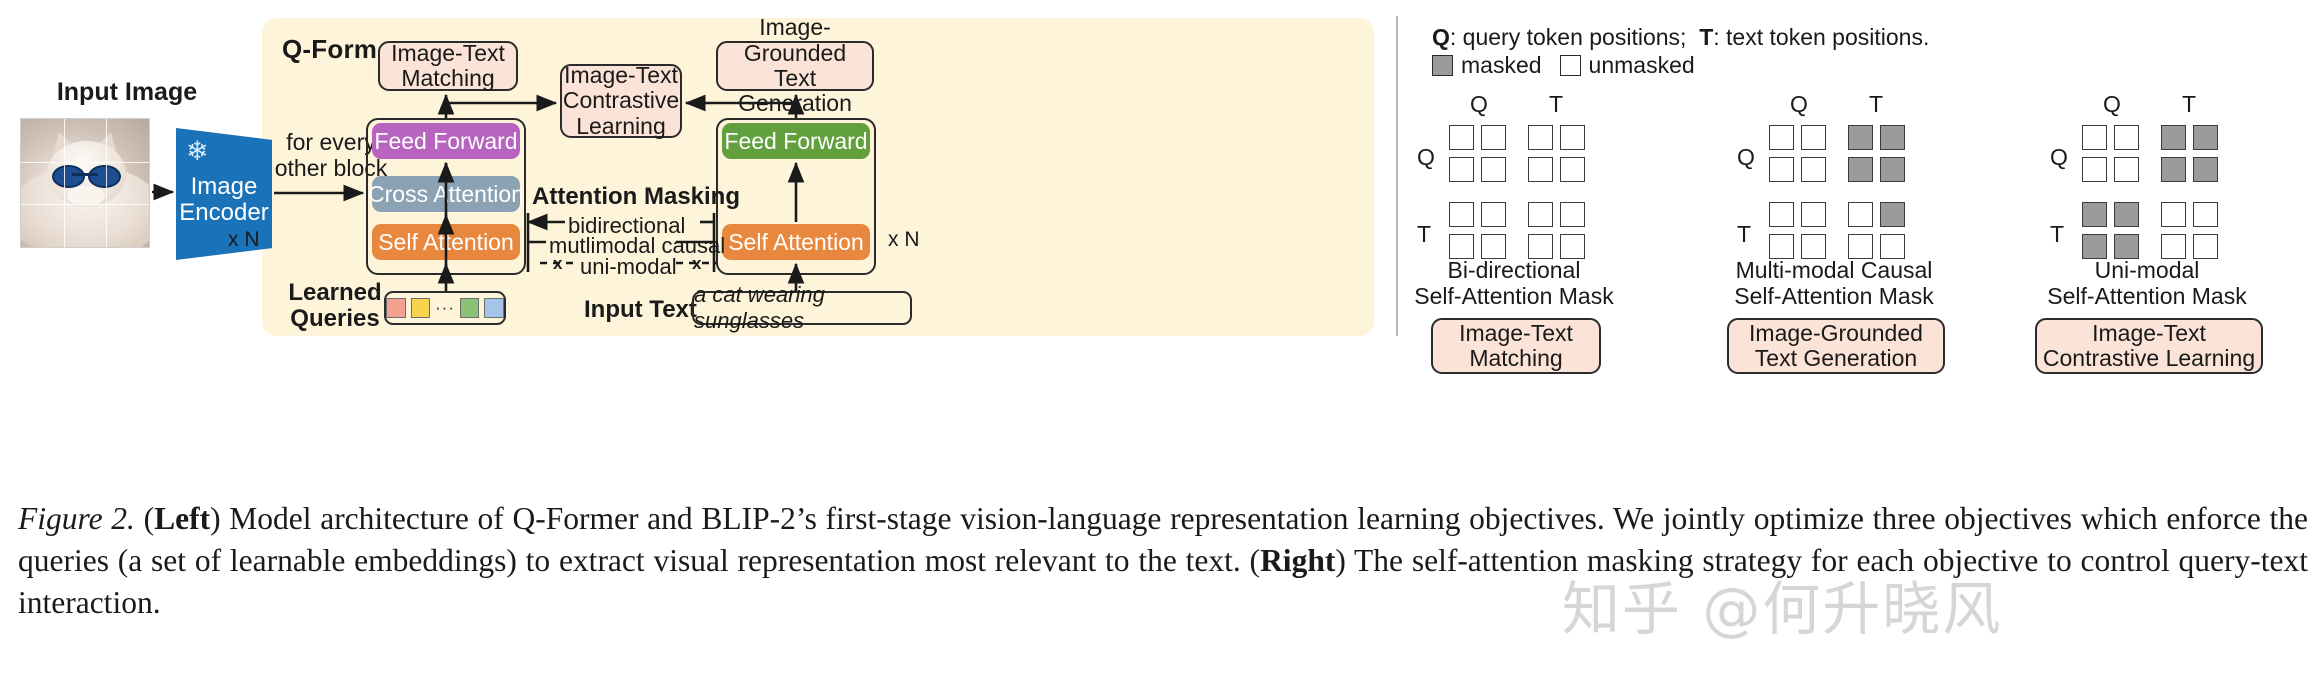 The image size is (2322, 696). What do you see at coordinates (802, 307) in the screenshot?
I see `input-text-value: a cat wearing sunglasses` at bounding box center [802, 307].